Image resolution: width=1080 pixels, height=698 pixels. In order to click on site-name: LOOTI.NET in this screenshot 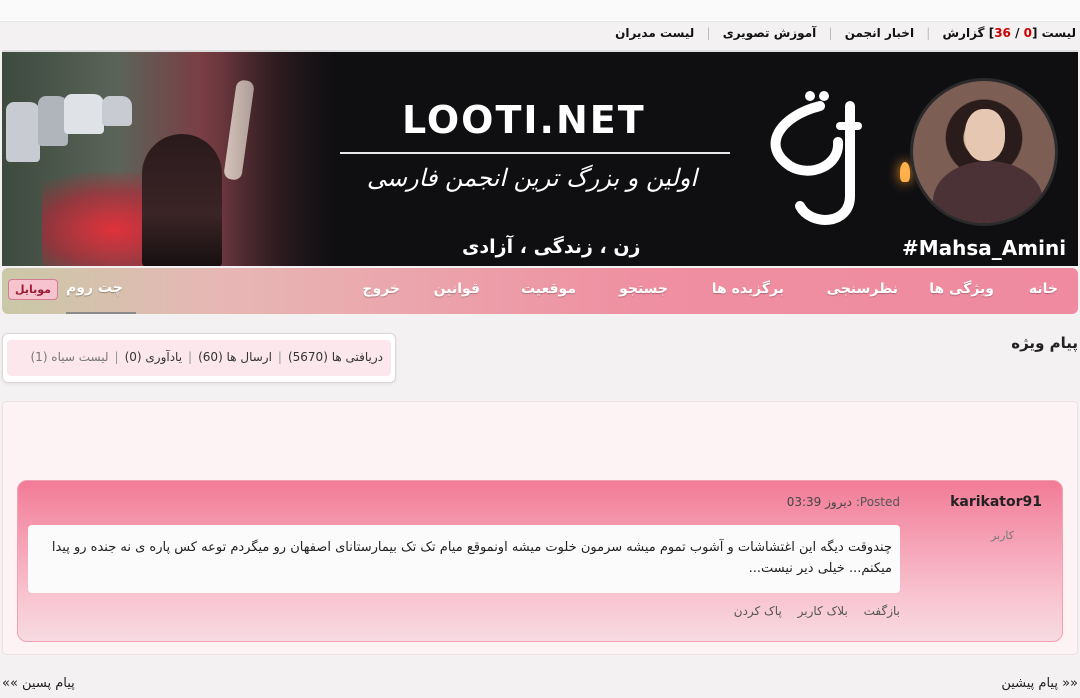, I will do `click(524, 120)`.